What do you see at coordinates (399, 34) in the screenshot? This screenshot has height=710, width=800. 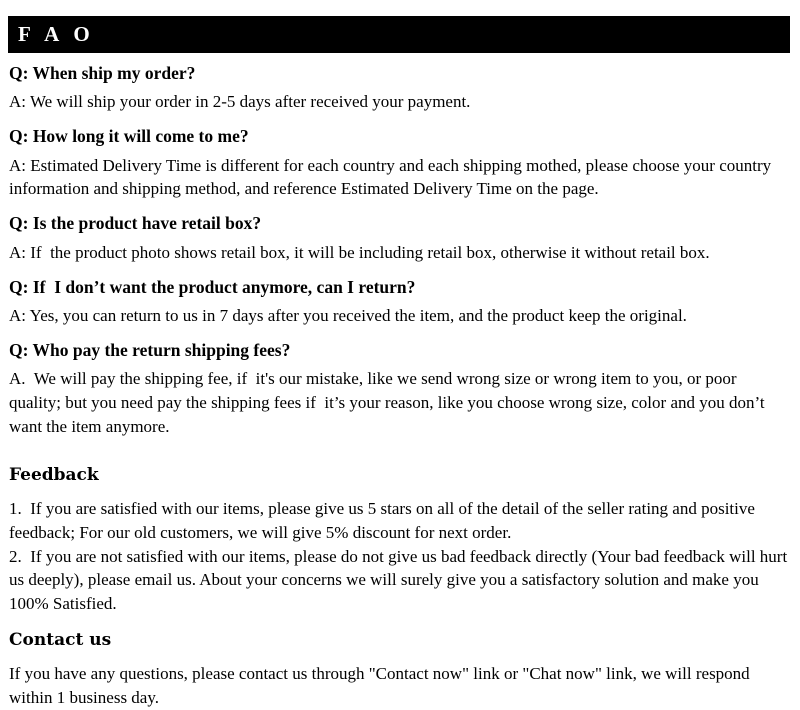 I see `faq-header-banner: F A O` at bounding box center [399, 34].